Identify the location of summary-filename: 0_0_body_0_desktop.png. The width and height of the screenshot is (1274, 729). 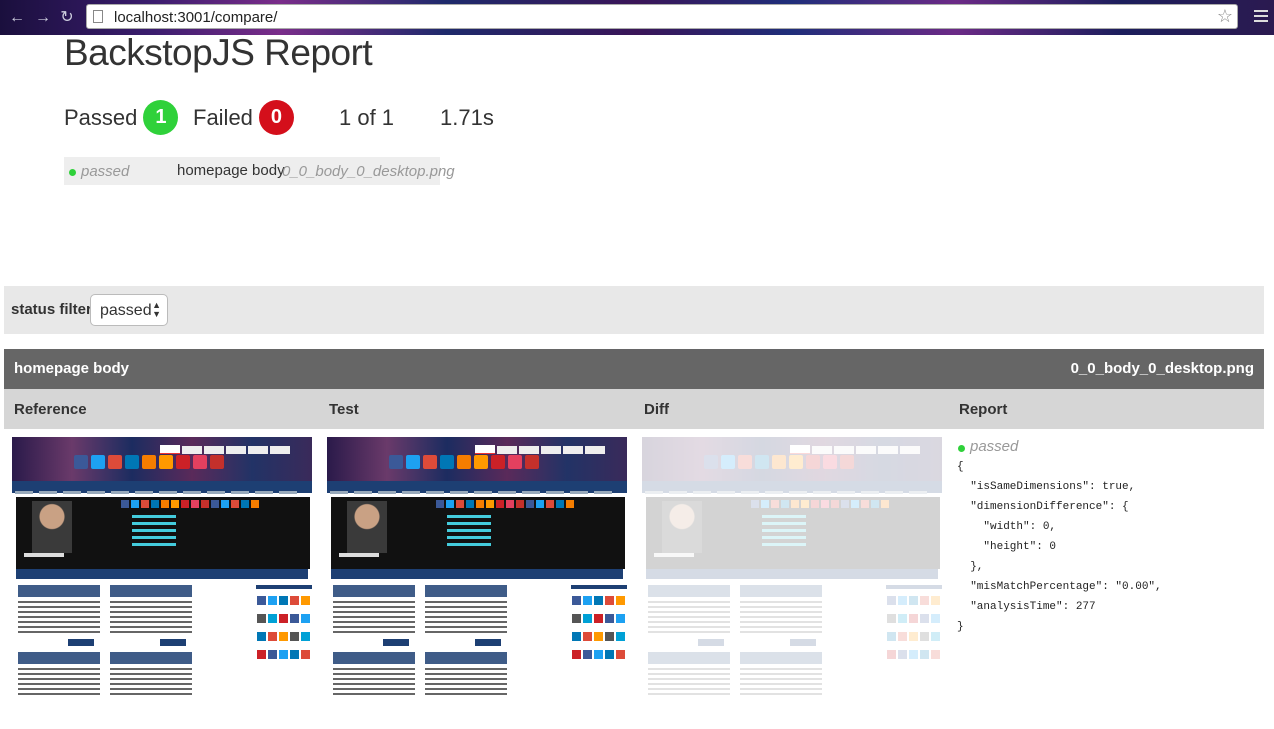
(368, 171).